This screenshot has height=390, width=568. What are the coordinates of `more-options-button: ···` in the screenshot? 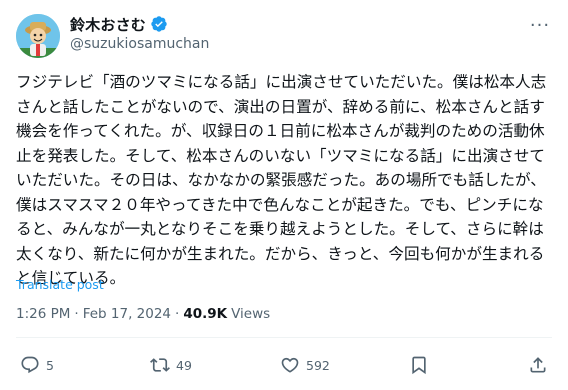 It's located at (540, 26).